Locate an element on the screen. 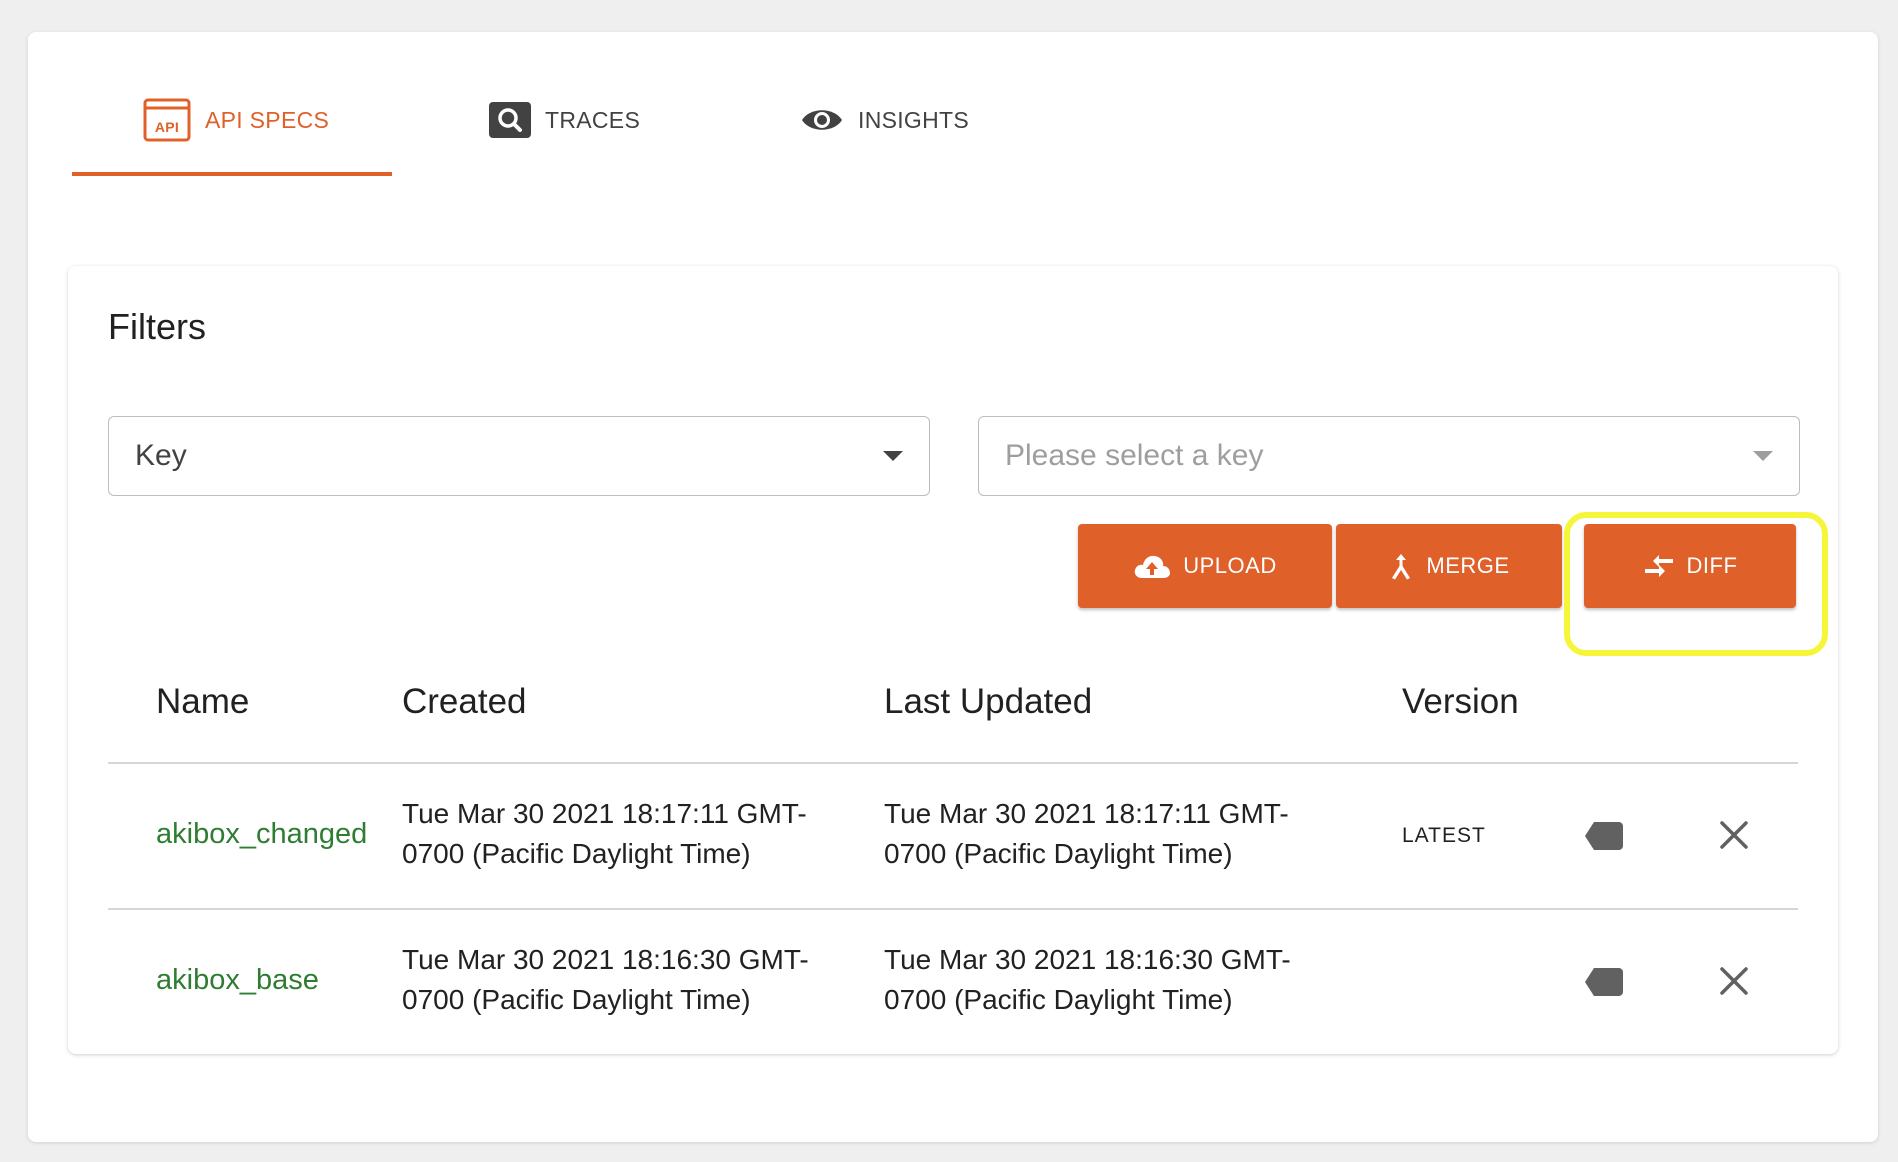  search-icon is located at coordinates (510, 120).